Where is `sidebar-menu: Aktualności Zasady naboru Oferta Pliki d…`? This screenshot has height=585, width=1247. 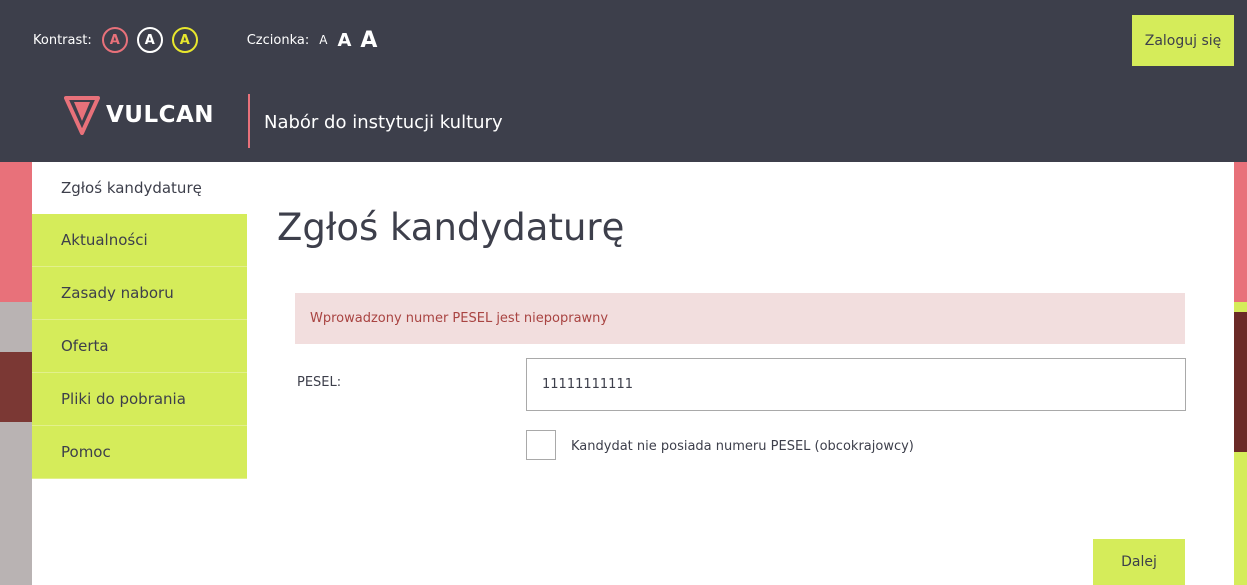
sidebar-menu: Aktualności Zasady naboru Oferta Pliki d… is located at coordinates (139, 346).